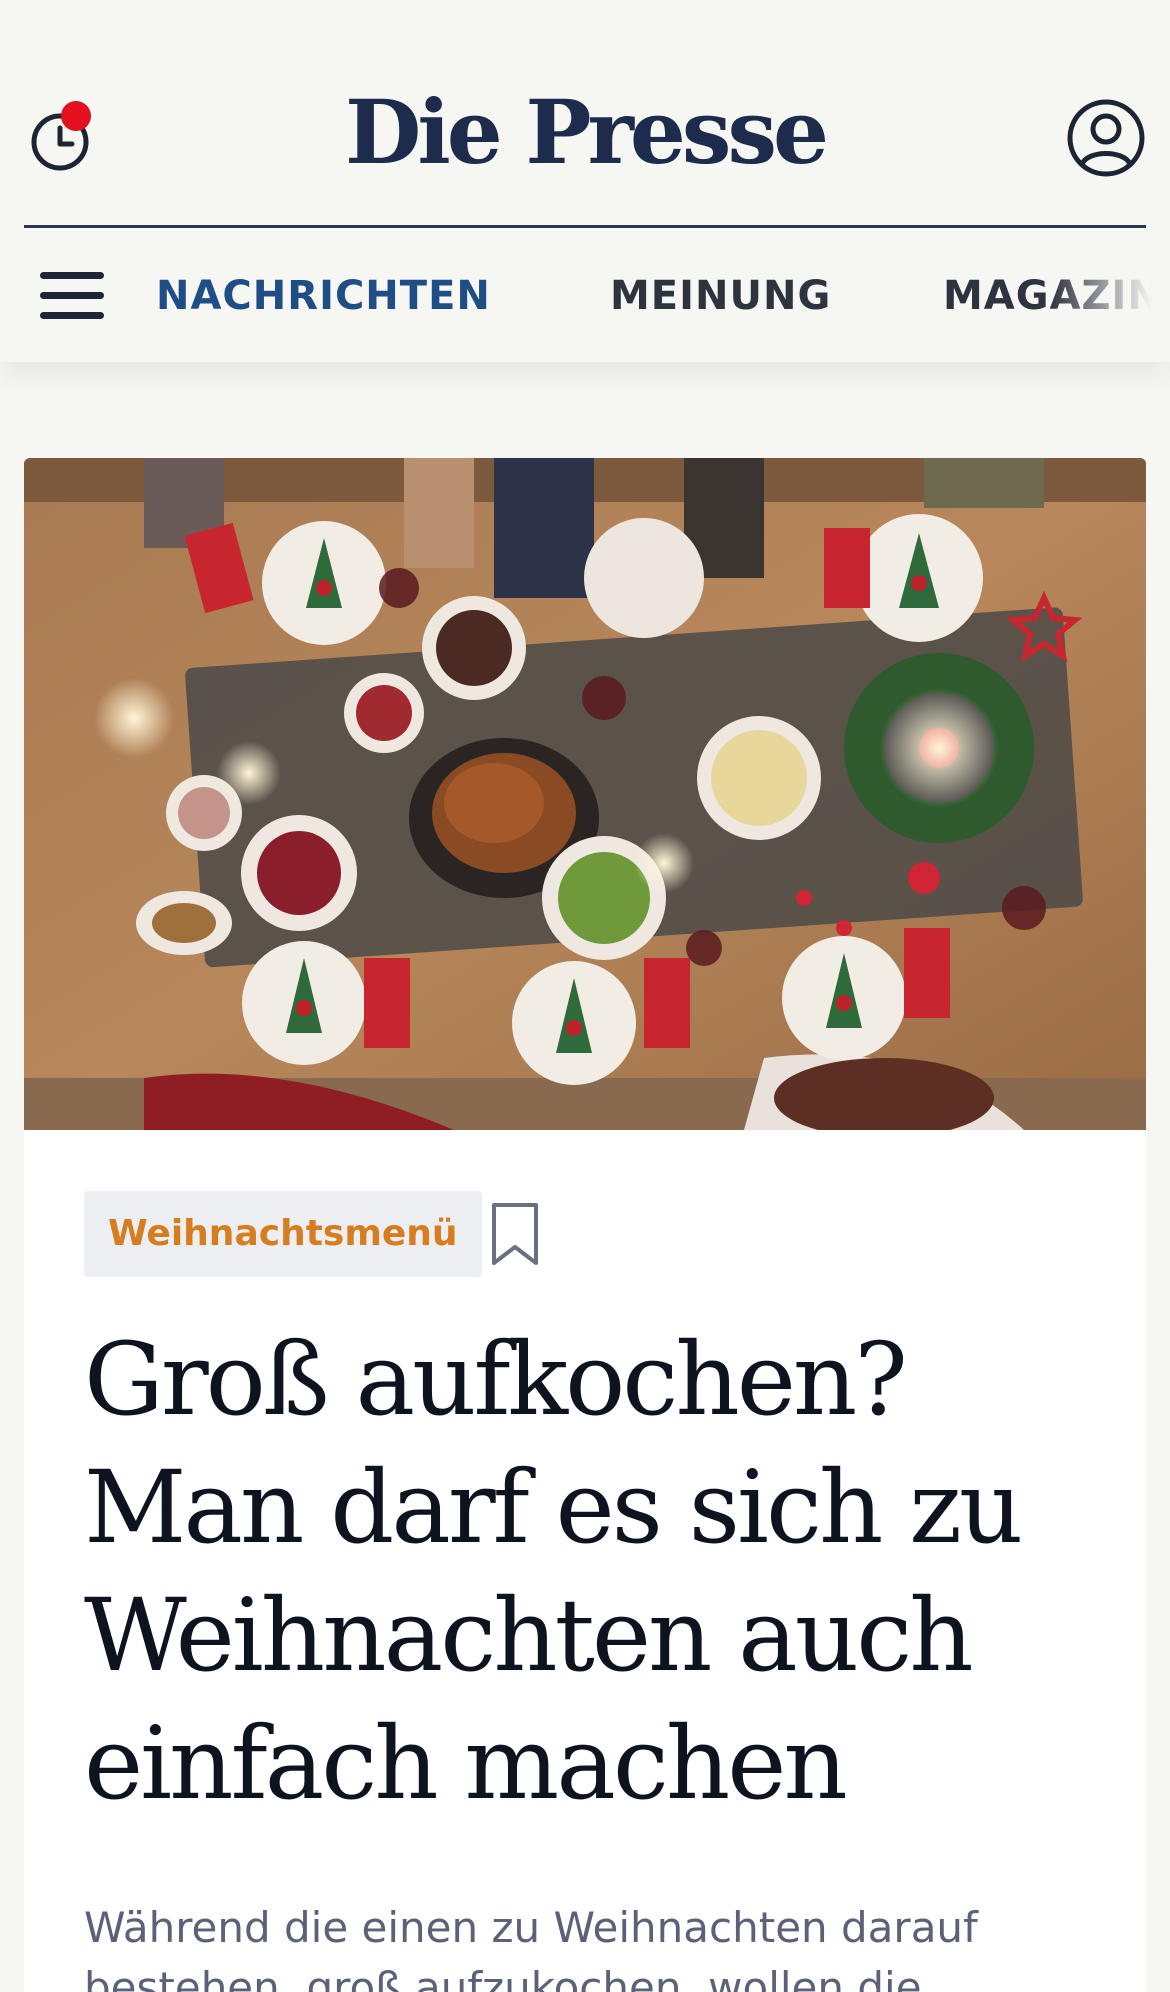 This screenshot has width=1170, height=1992. What do you see at coordinates (585, 226) in the screenshot?
I see `header-divider` at bounding box center [585, 226].